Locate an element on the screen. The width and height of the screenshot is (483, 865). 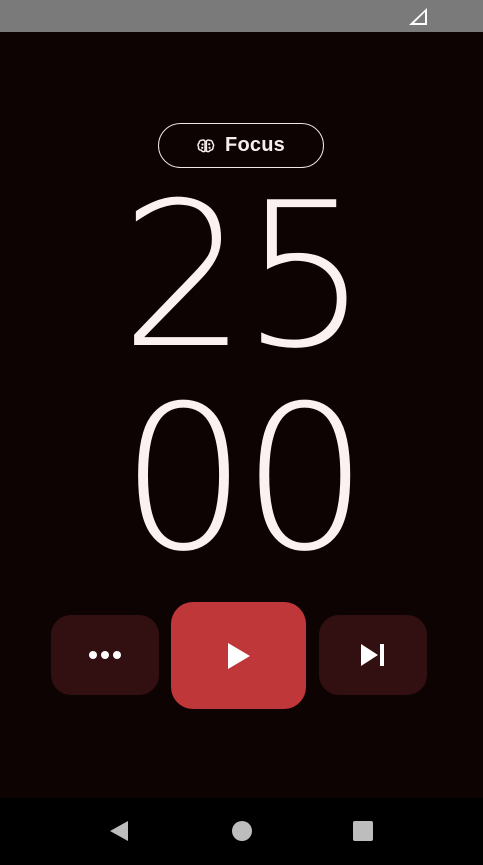
cell-signal-icon is located at coordinates (418, 16).